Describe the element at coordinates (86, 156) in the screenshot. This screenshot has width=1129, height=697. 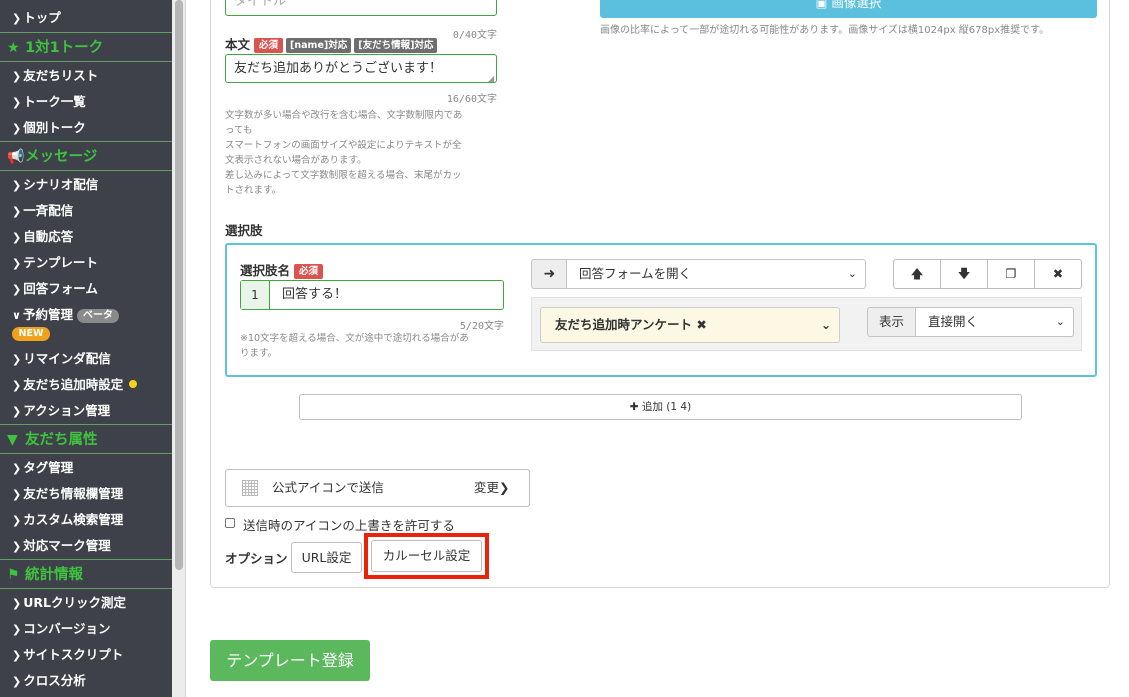
I see `sidebar-section-message: 📢メッセージ` at that location.